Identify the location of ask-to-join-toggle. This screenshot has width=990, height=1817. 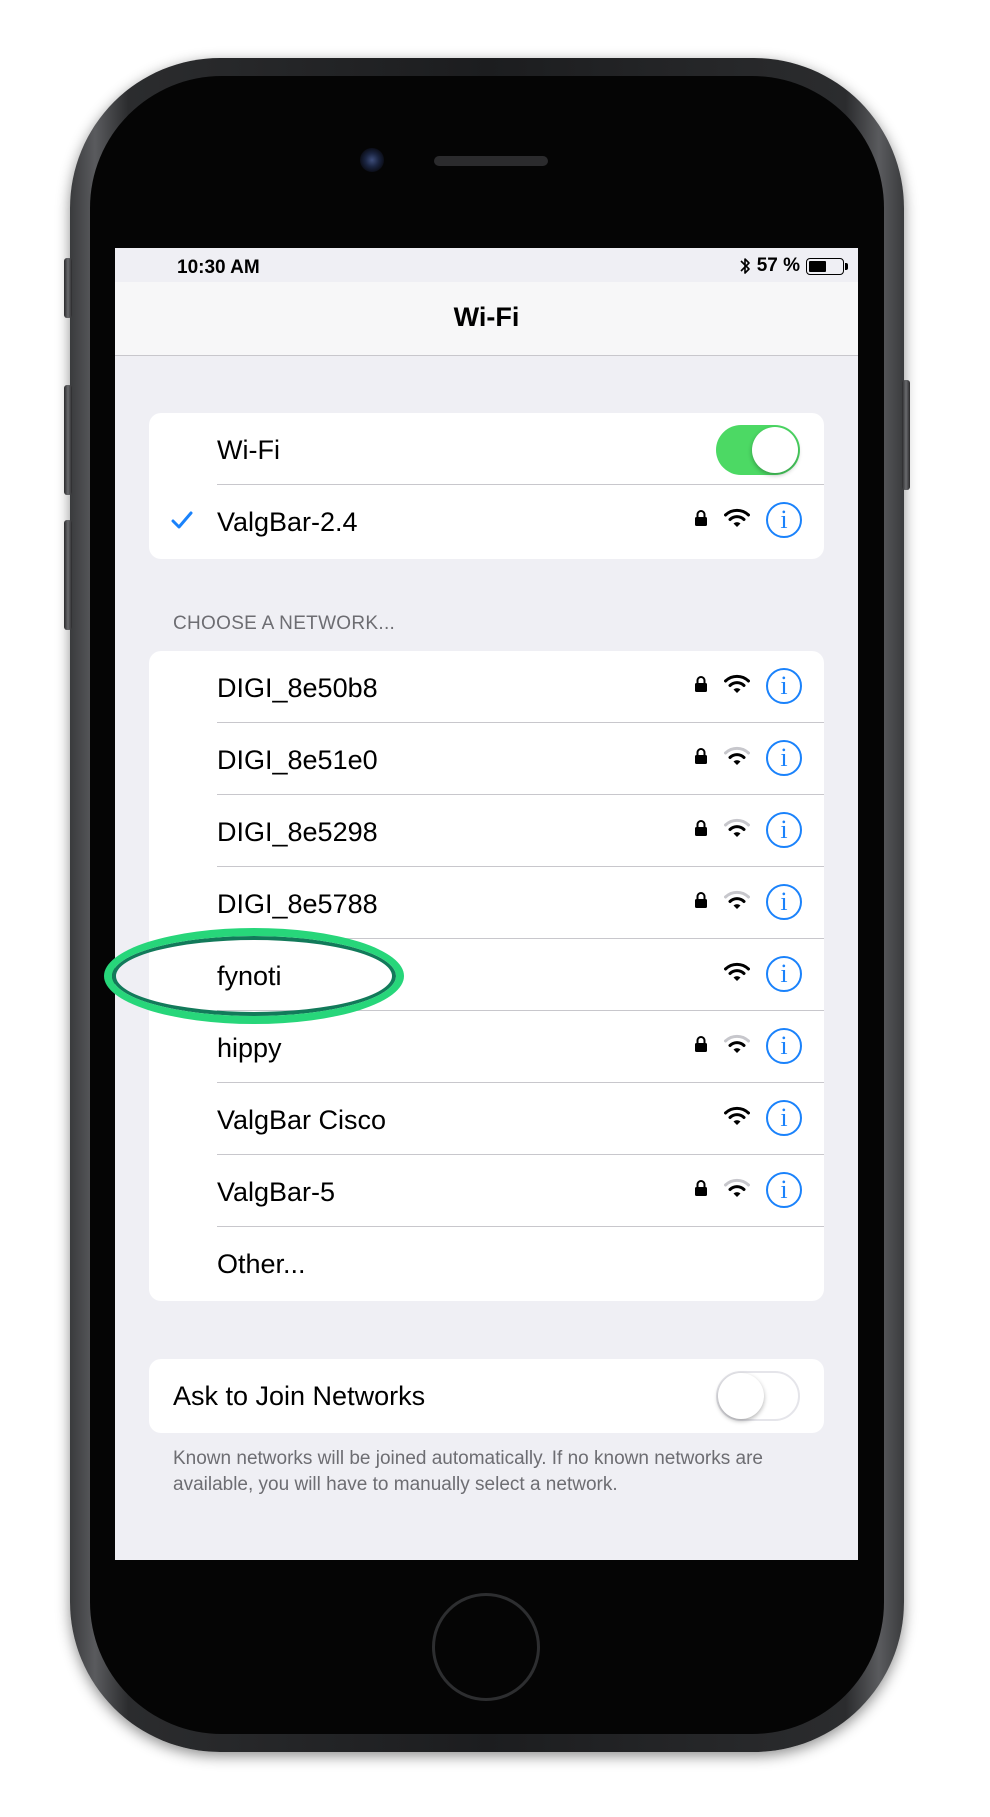
(758, 1396).